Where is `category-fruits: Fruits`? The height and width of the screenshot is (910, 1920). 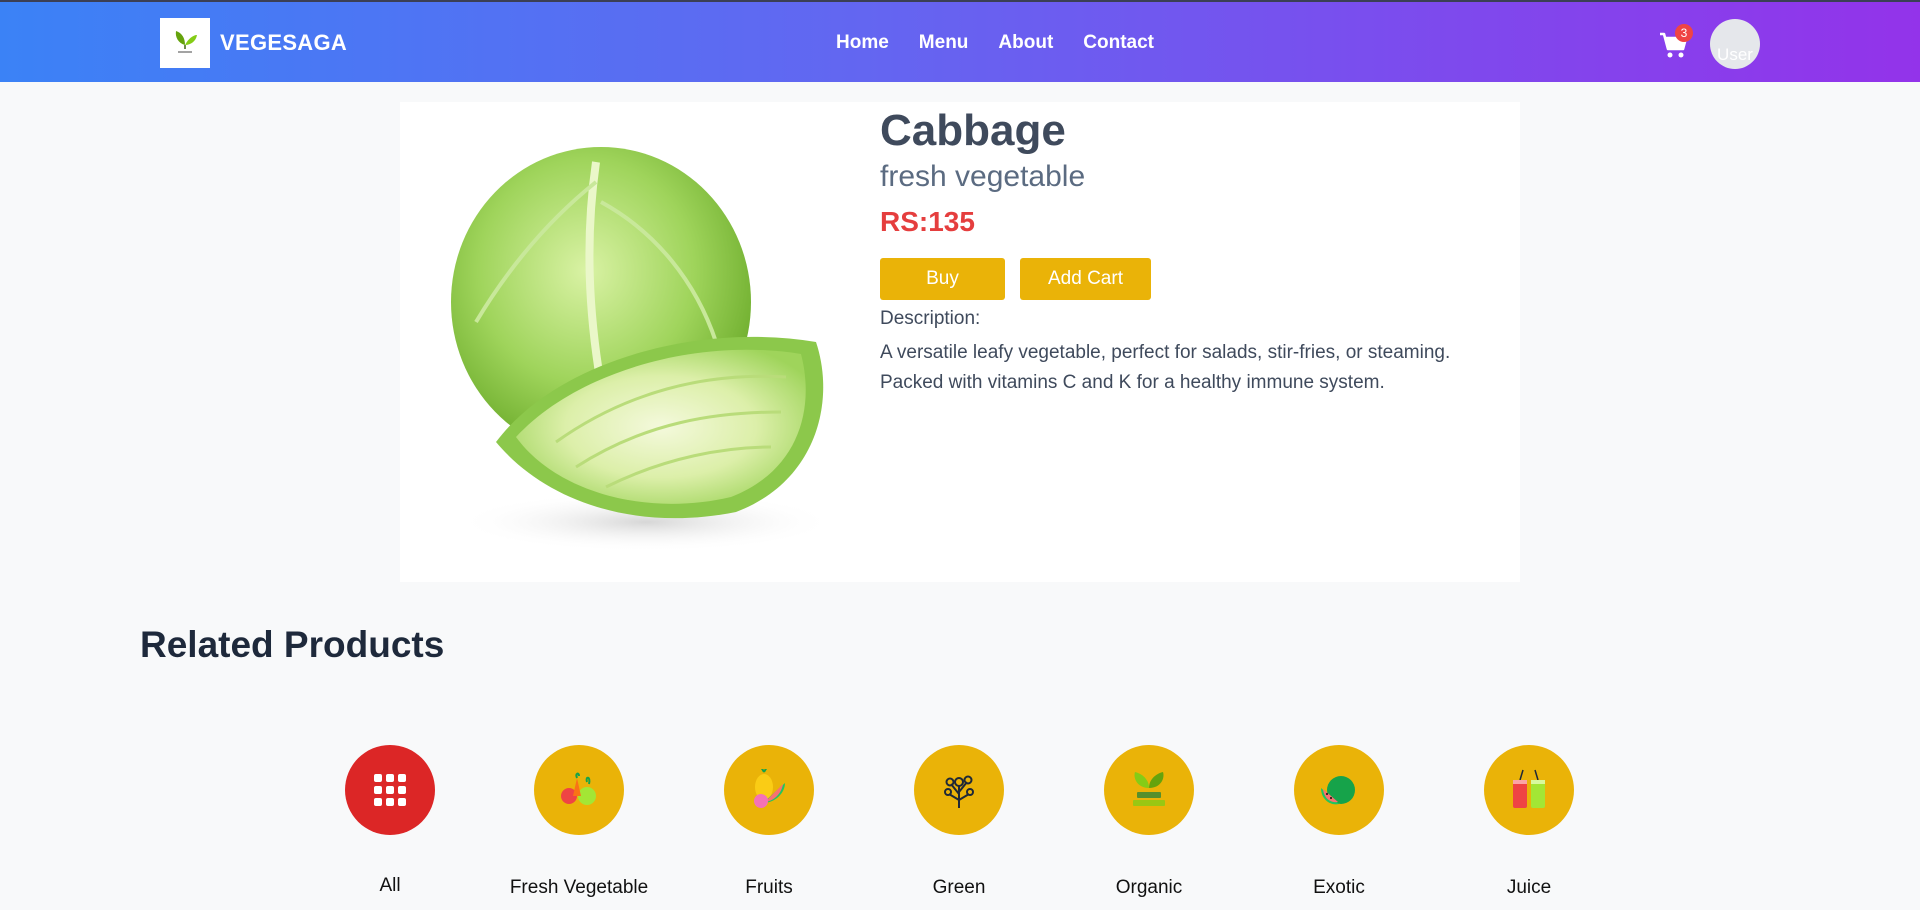
category-fruits: Fruits is located at coordinates (769, 822).